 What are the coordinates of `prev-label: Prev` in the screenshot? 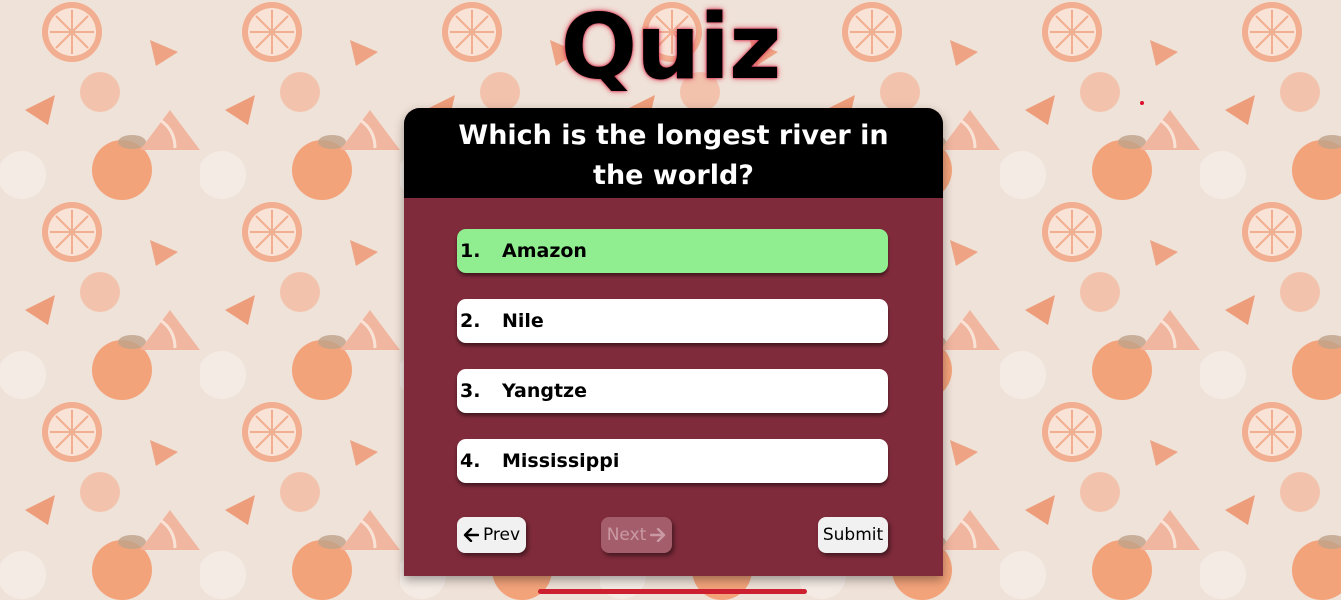 It's located at (501, 535).